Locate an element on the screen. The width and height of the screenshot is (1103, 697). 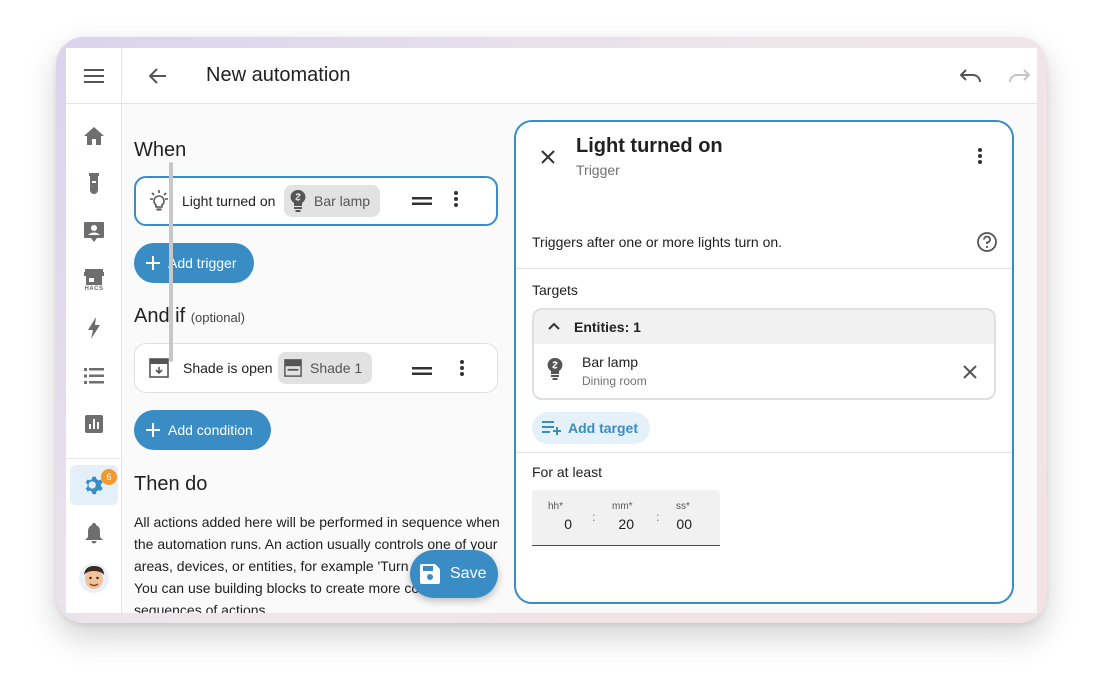
trigger-chip-label: Bar lamp is located at coordinates (342, 201).